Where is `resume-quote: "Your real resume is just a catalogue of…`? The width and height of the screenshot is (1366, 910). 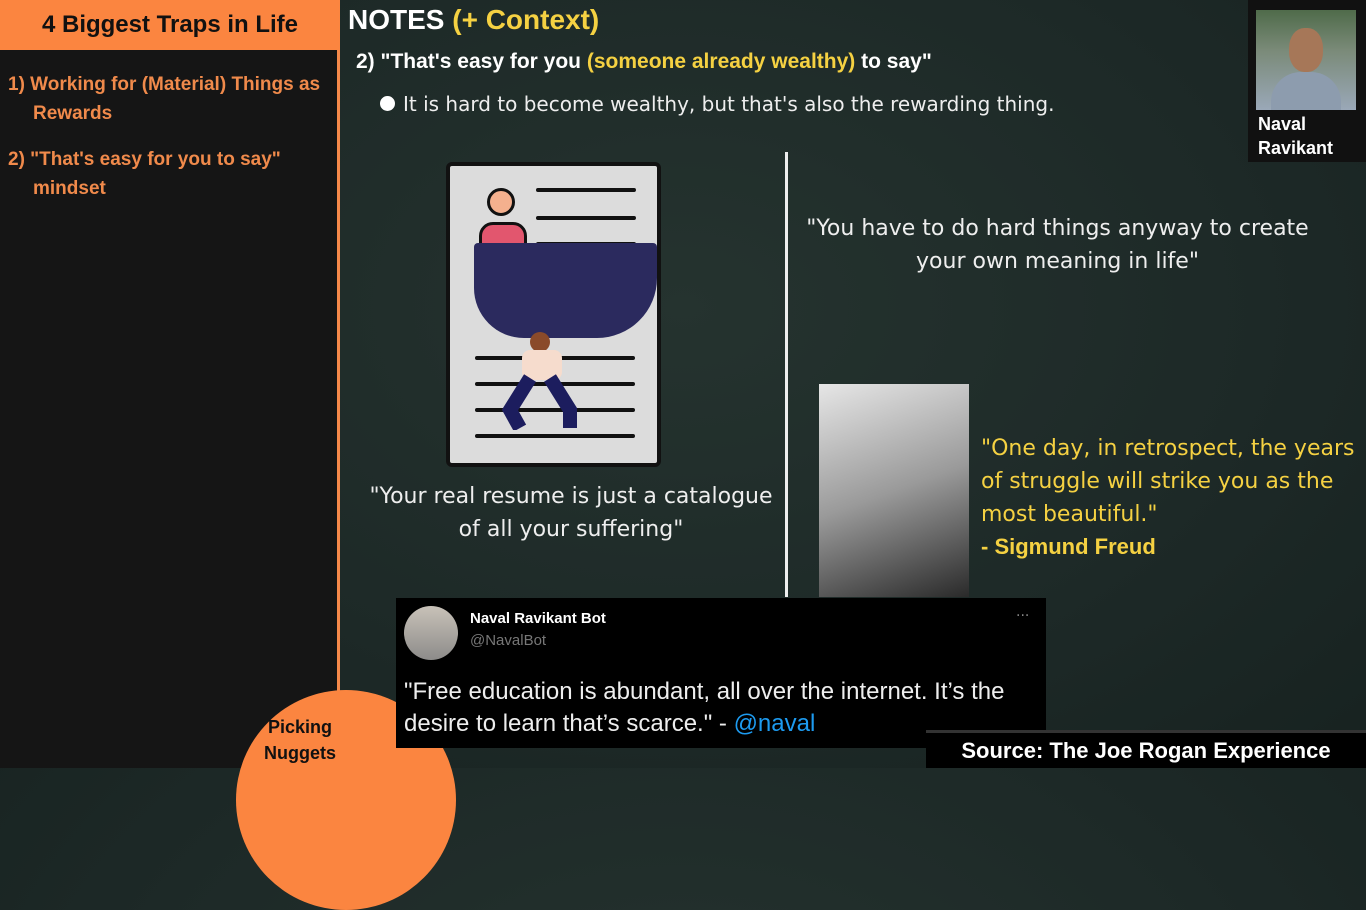
resume-quote: "Your real resume is just a catalogue of… is located at coordinates (571, 513).